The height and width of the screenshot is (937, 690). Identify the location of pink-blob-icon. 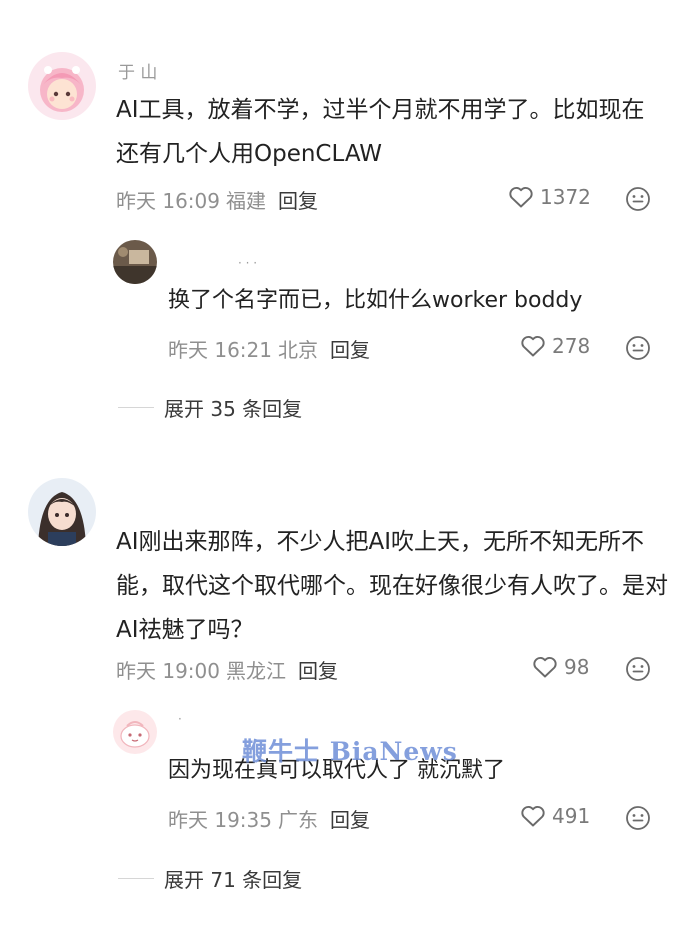
(135, 732).